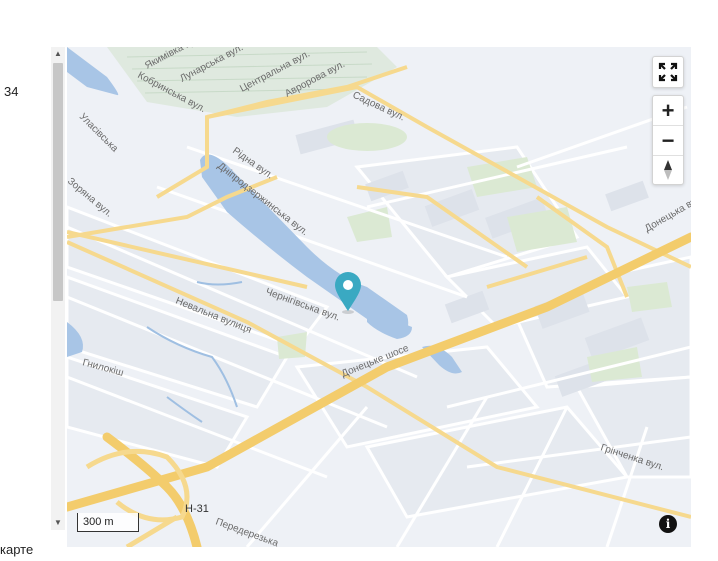  I want to click on zoom-out-button: −, so click(668, 141).